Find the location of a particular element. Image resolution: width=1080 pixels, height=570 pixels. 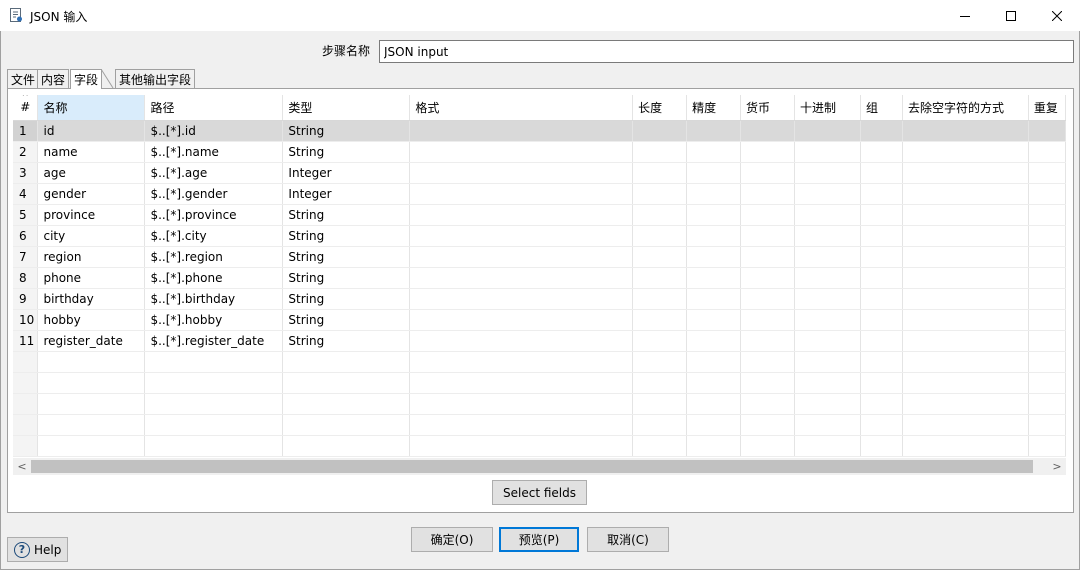

table-row: 3 age $..[*].age Integer is located at coordinates (539, 173).